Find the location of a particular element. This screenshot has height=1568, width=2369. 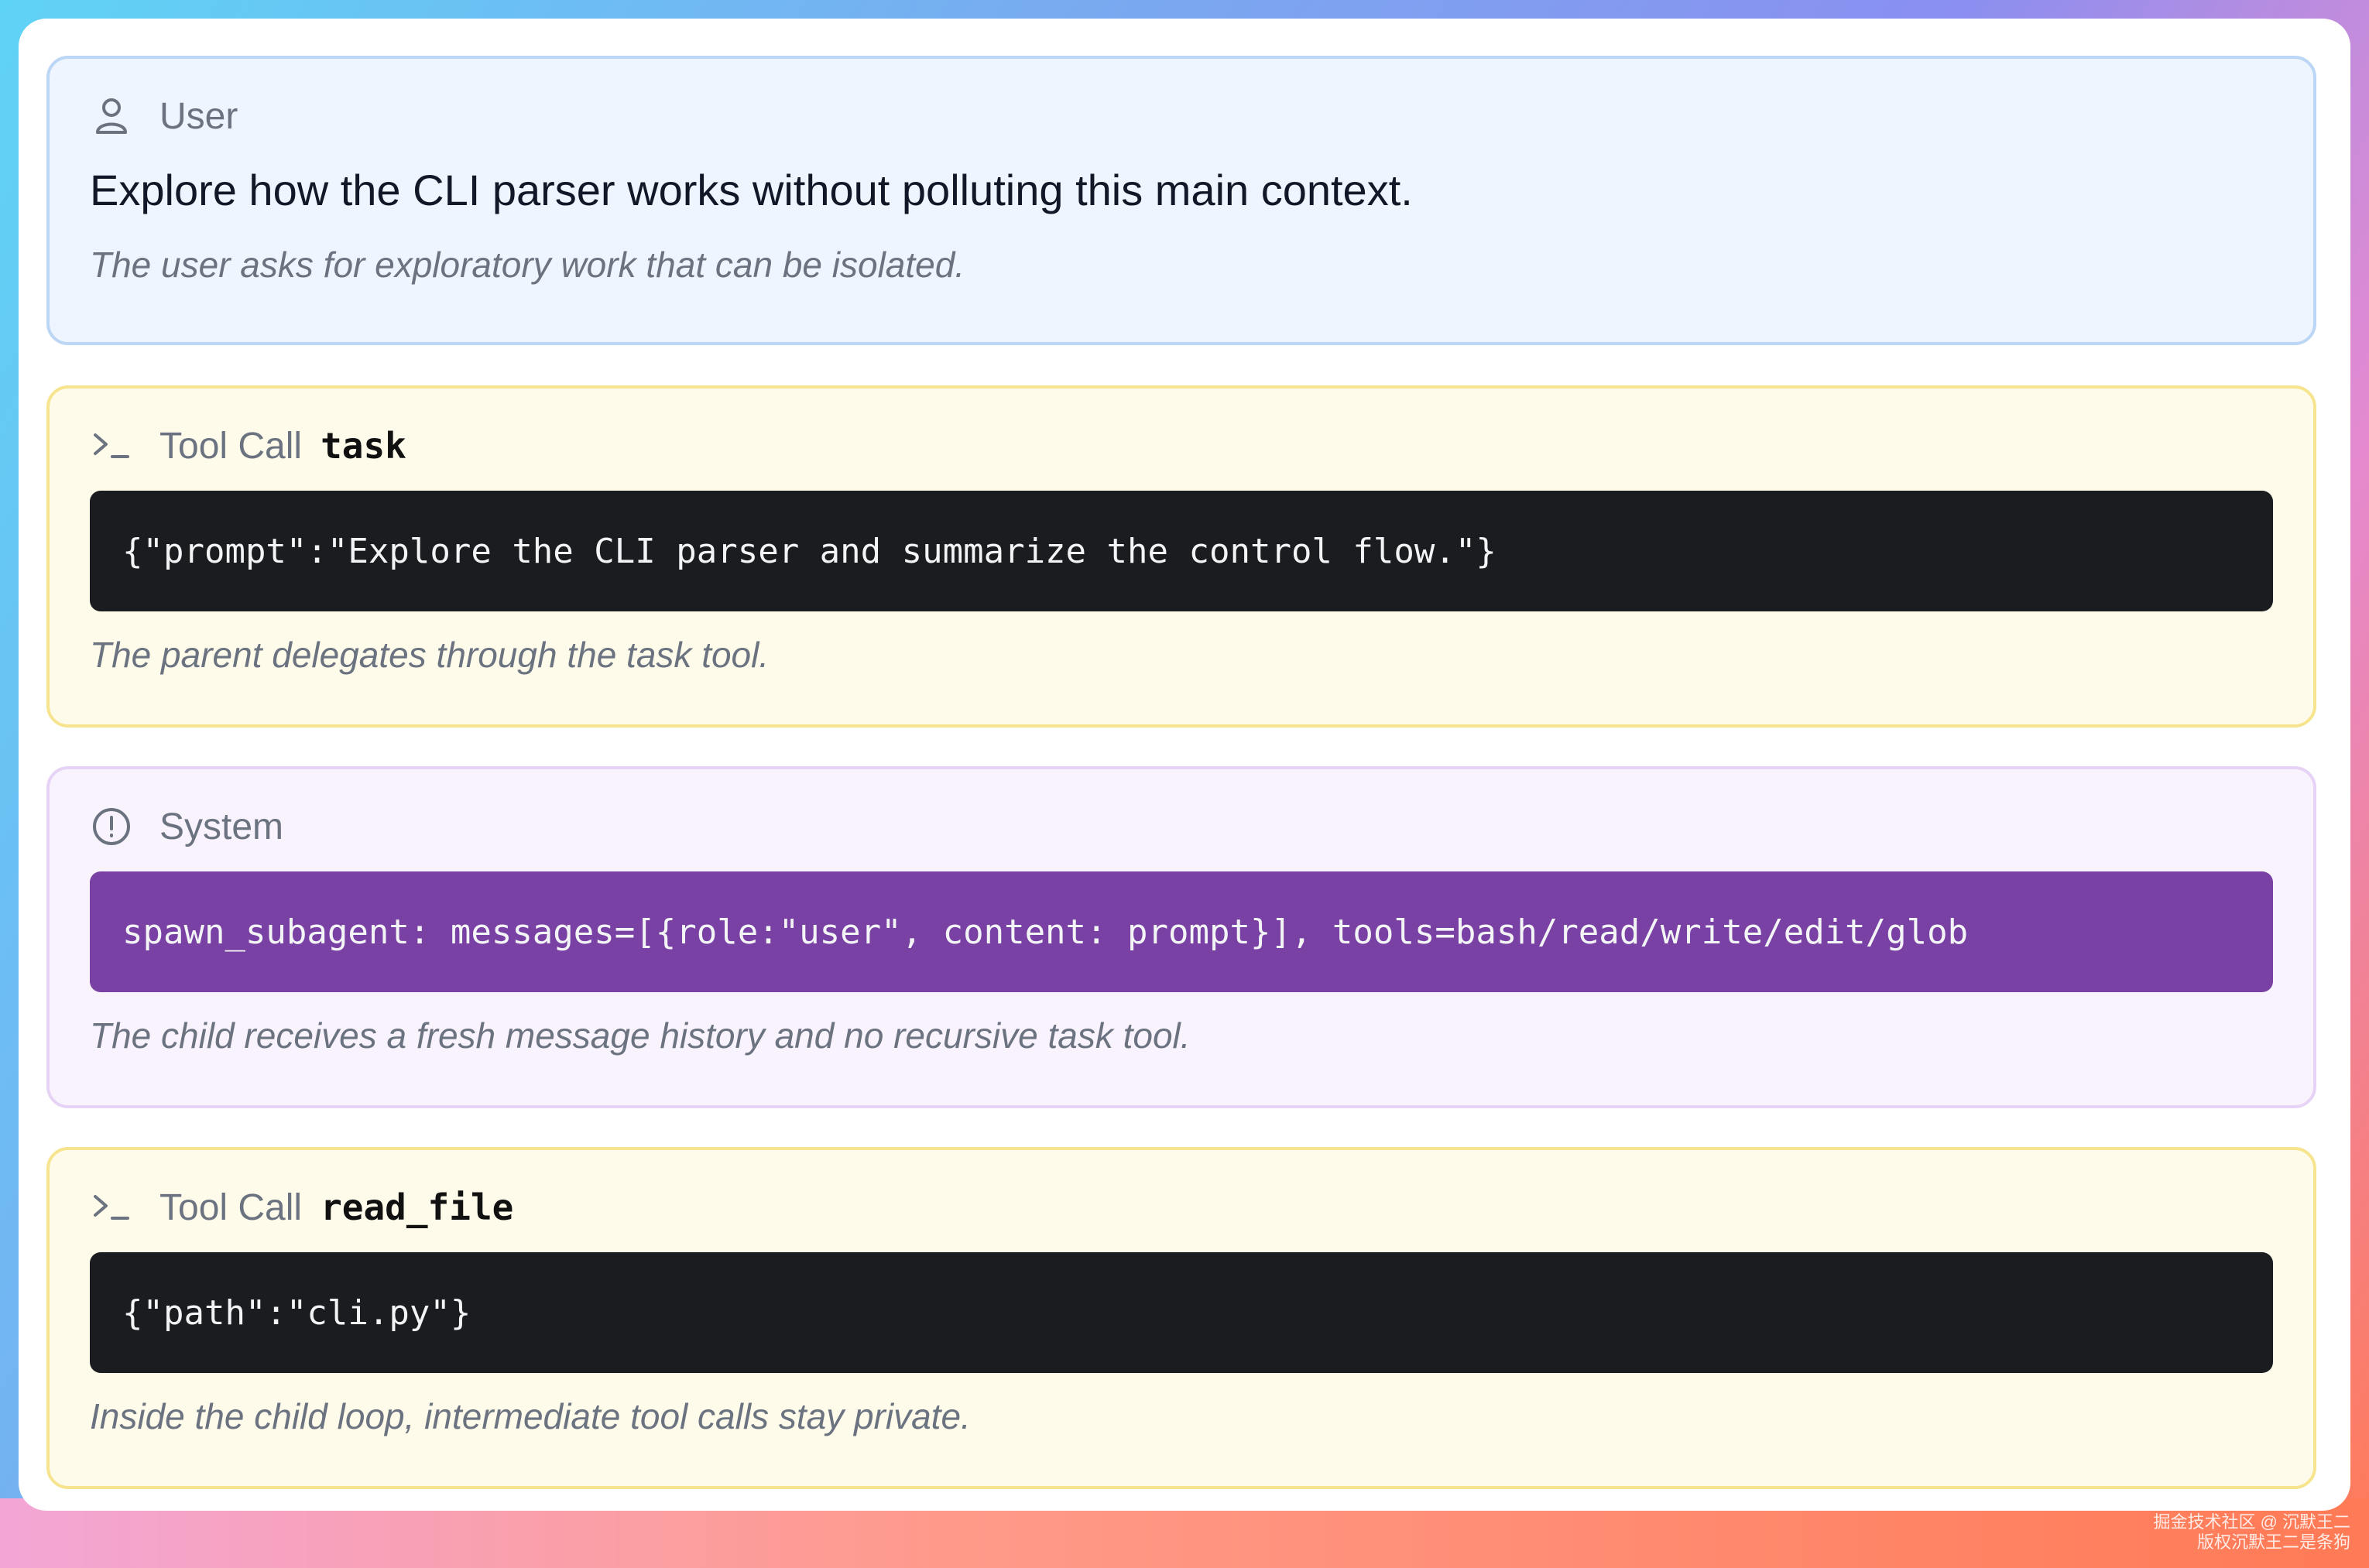

message-header: User is located at coordinates (1181, 116).